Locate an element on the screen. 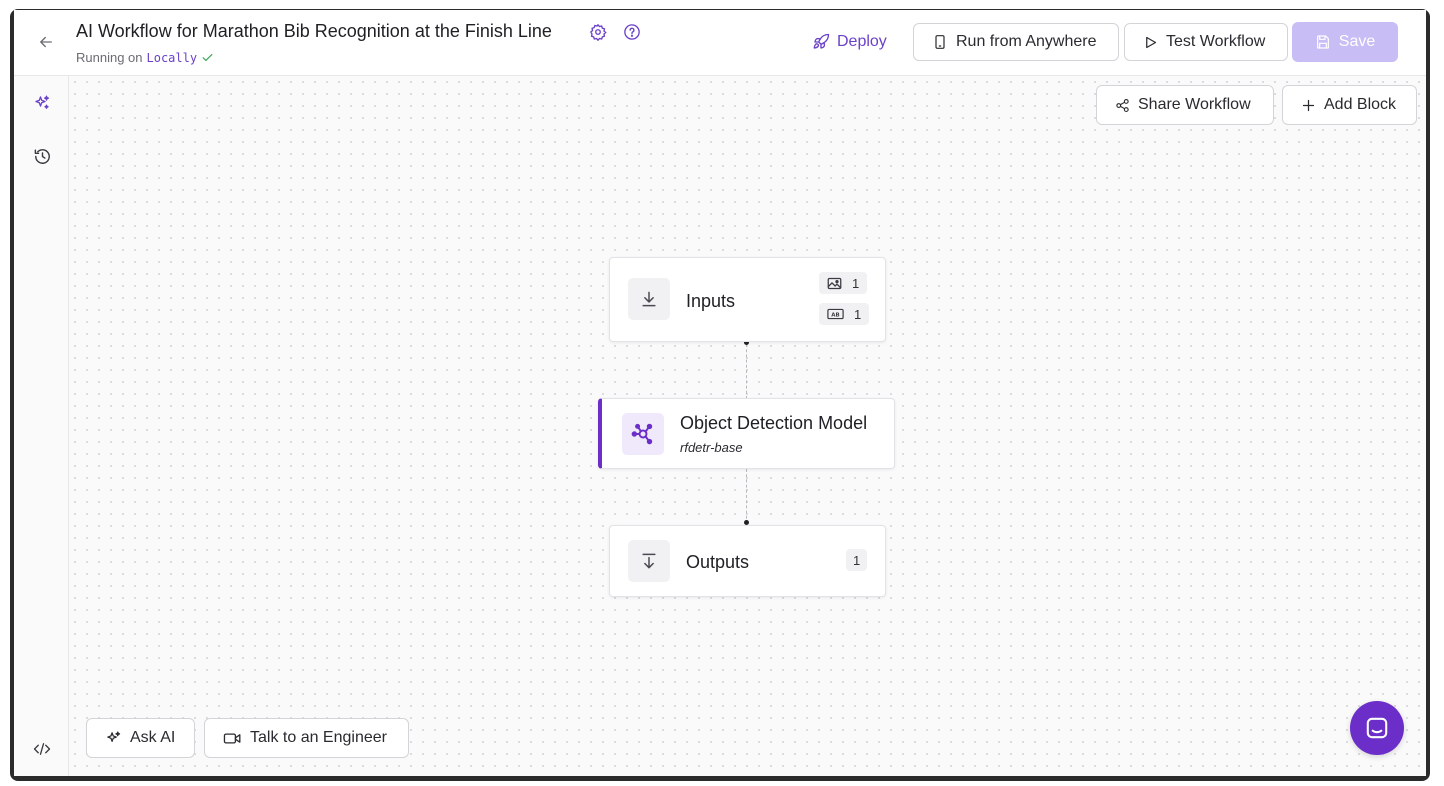  text-field-icon: AB is located at coordinates (835, 314).